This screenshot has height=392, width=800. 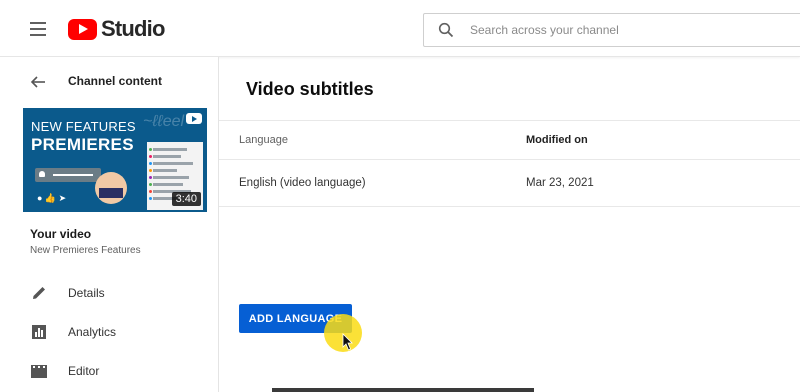 I want to click on pencil-icon, so click(x=39, y=293).